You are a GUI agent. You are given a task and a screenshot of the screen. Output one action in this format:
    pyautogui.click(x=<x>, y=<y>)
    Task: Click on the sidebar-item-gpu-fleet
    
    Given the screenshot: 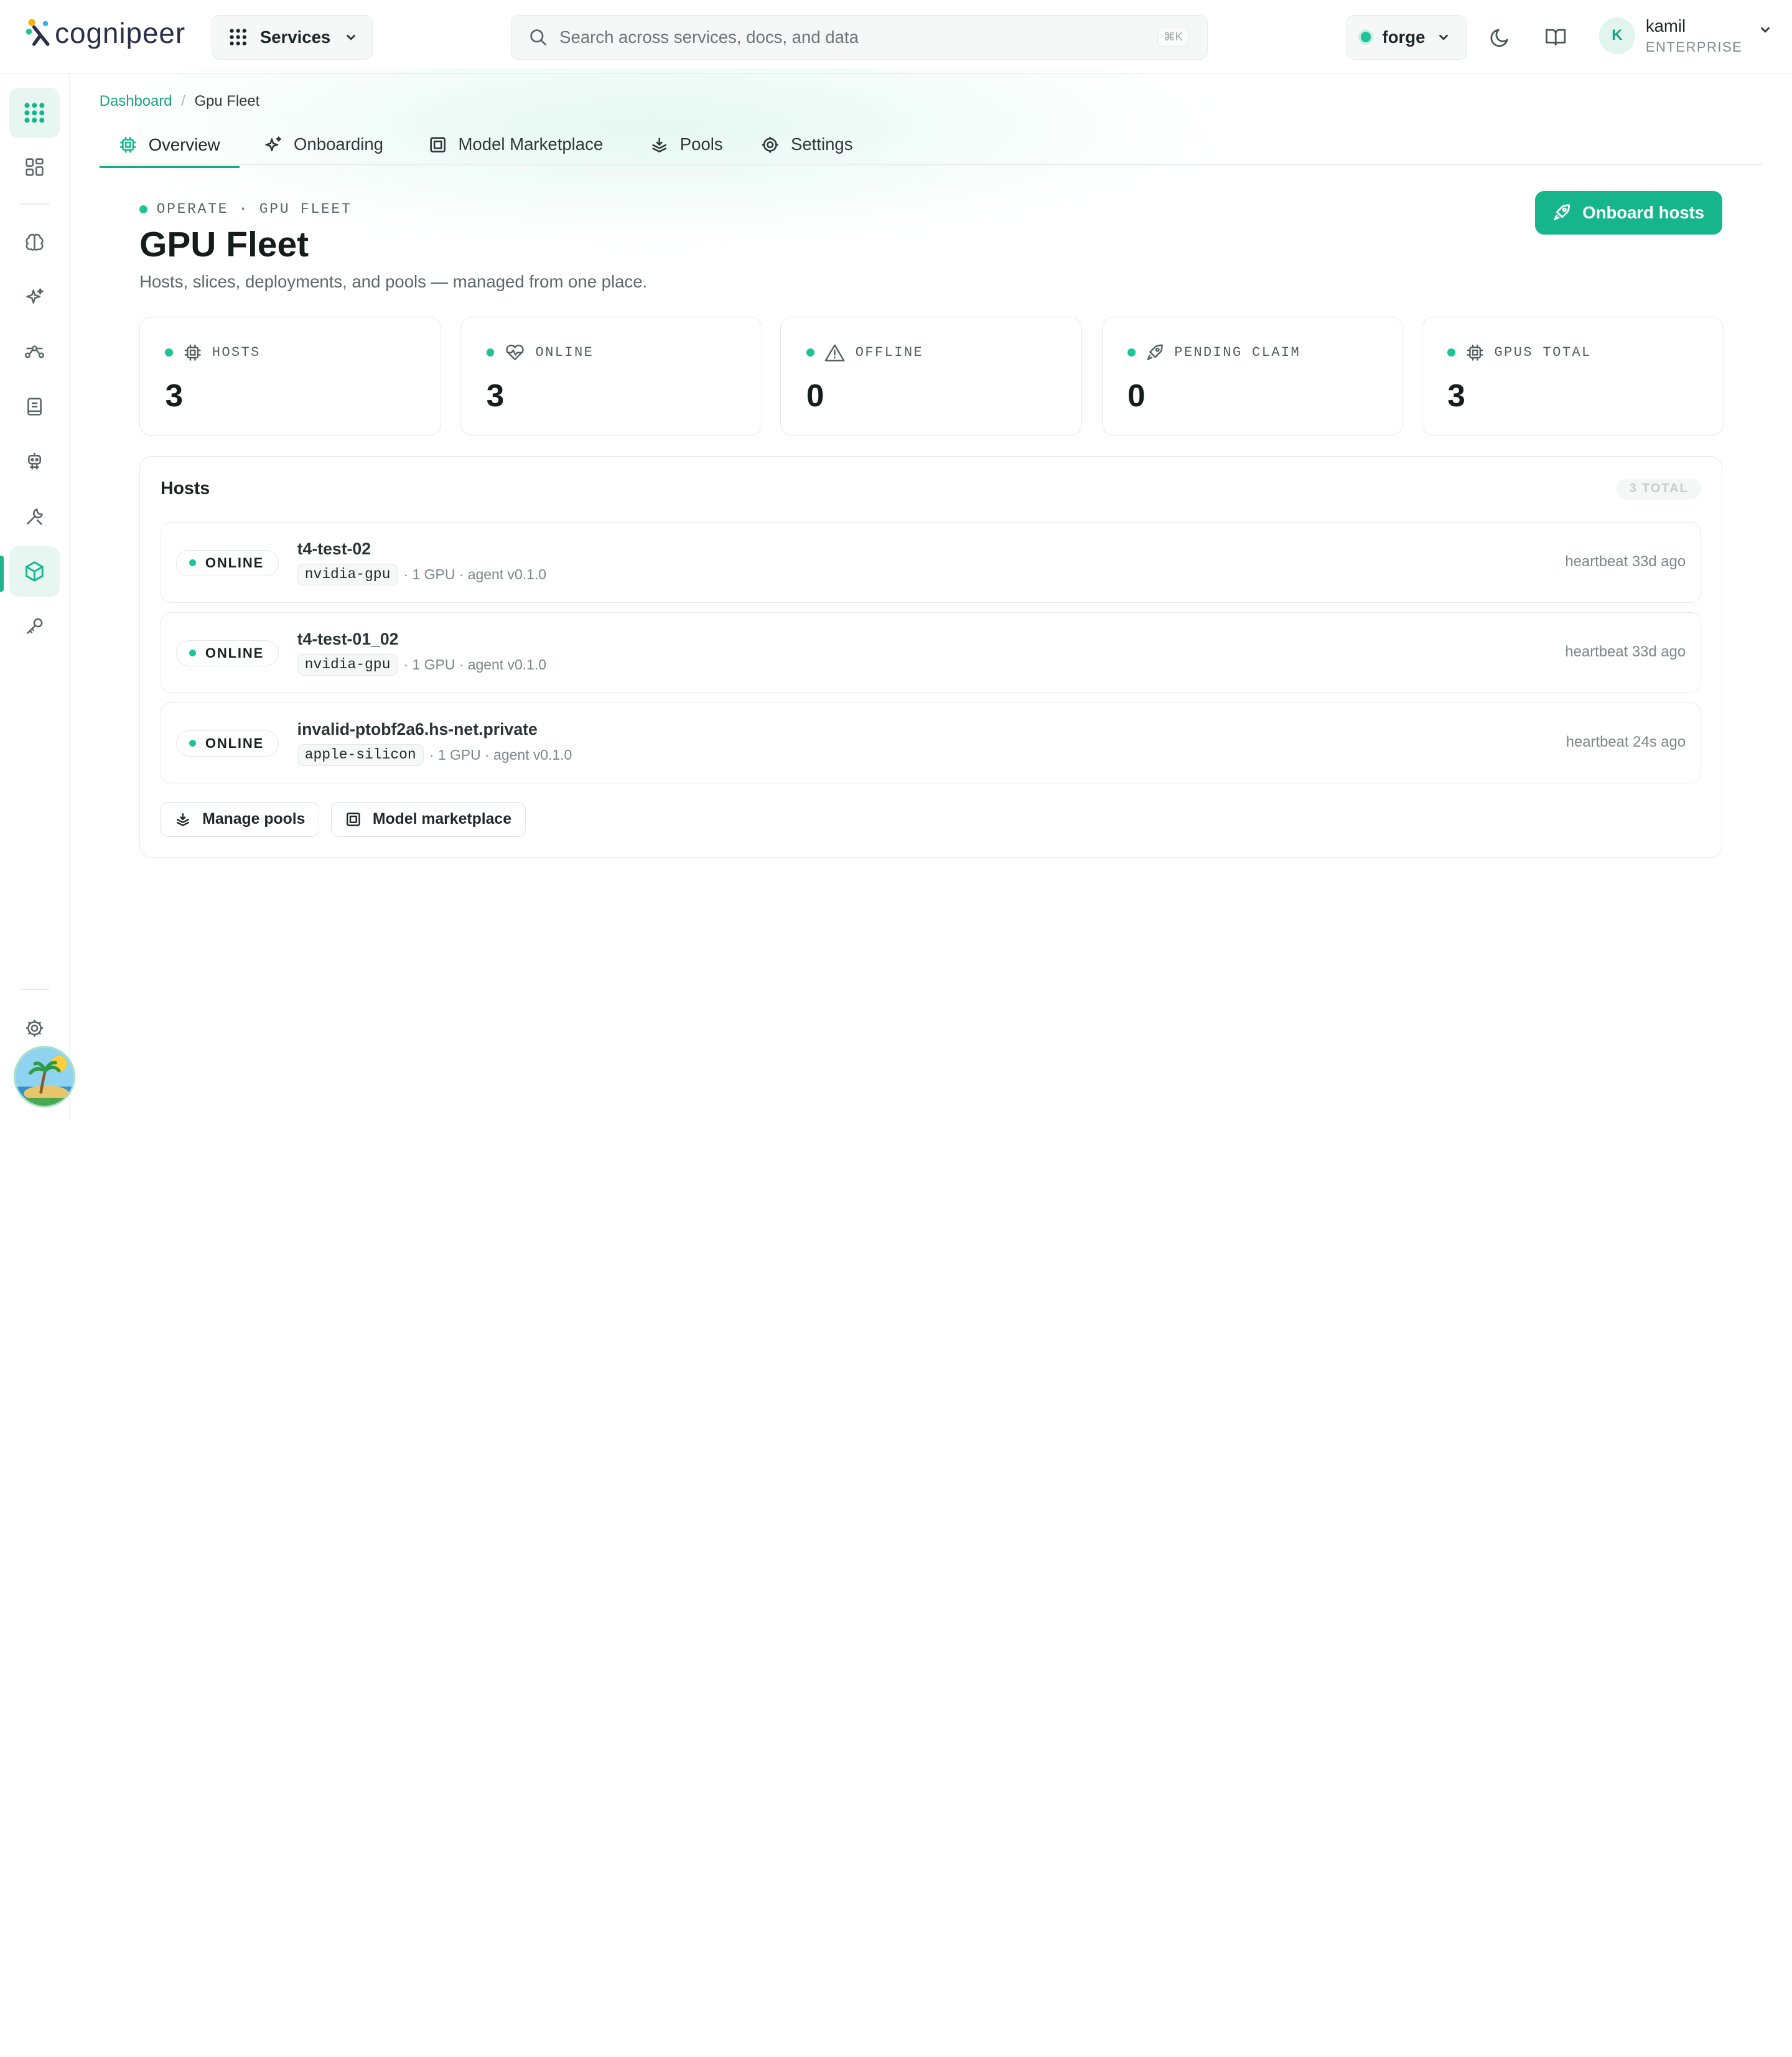 What is the action you would take?
    pyautogui.click(x=35, y=571)
    